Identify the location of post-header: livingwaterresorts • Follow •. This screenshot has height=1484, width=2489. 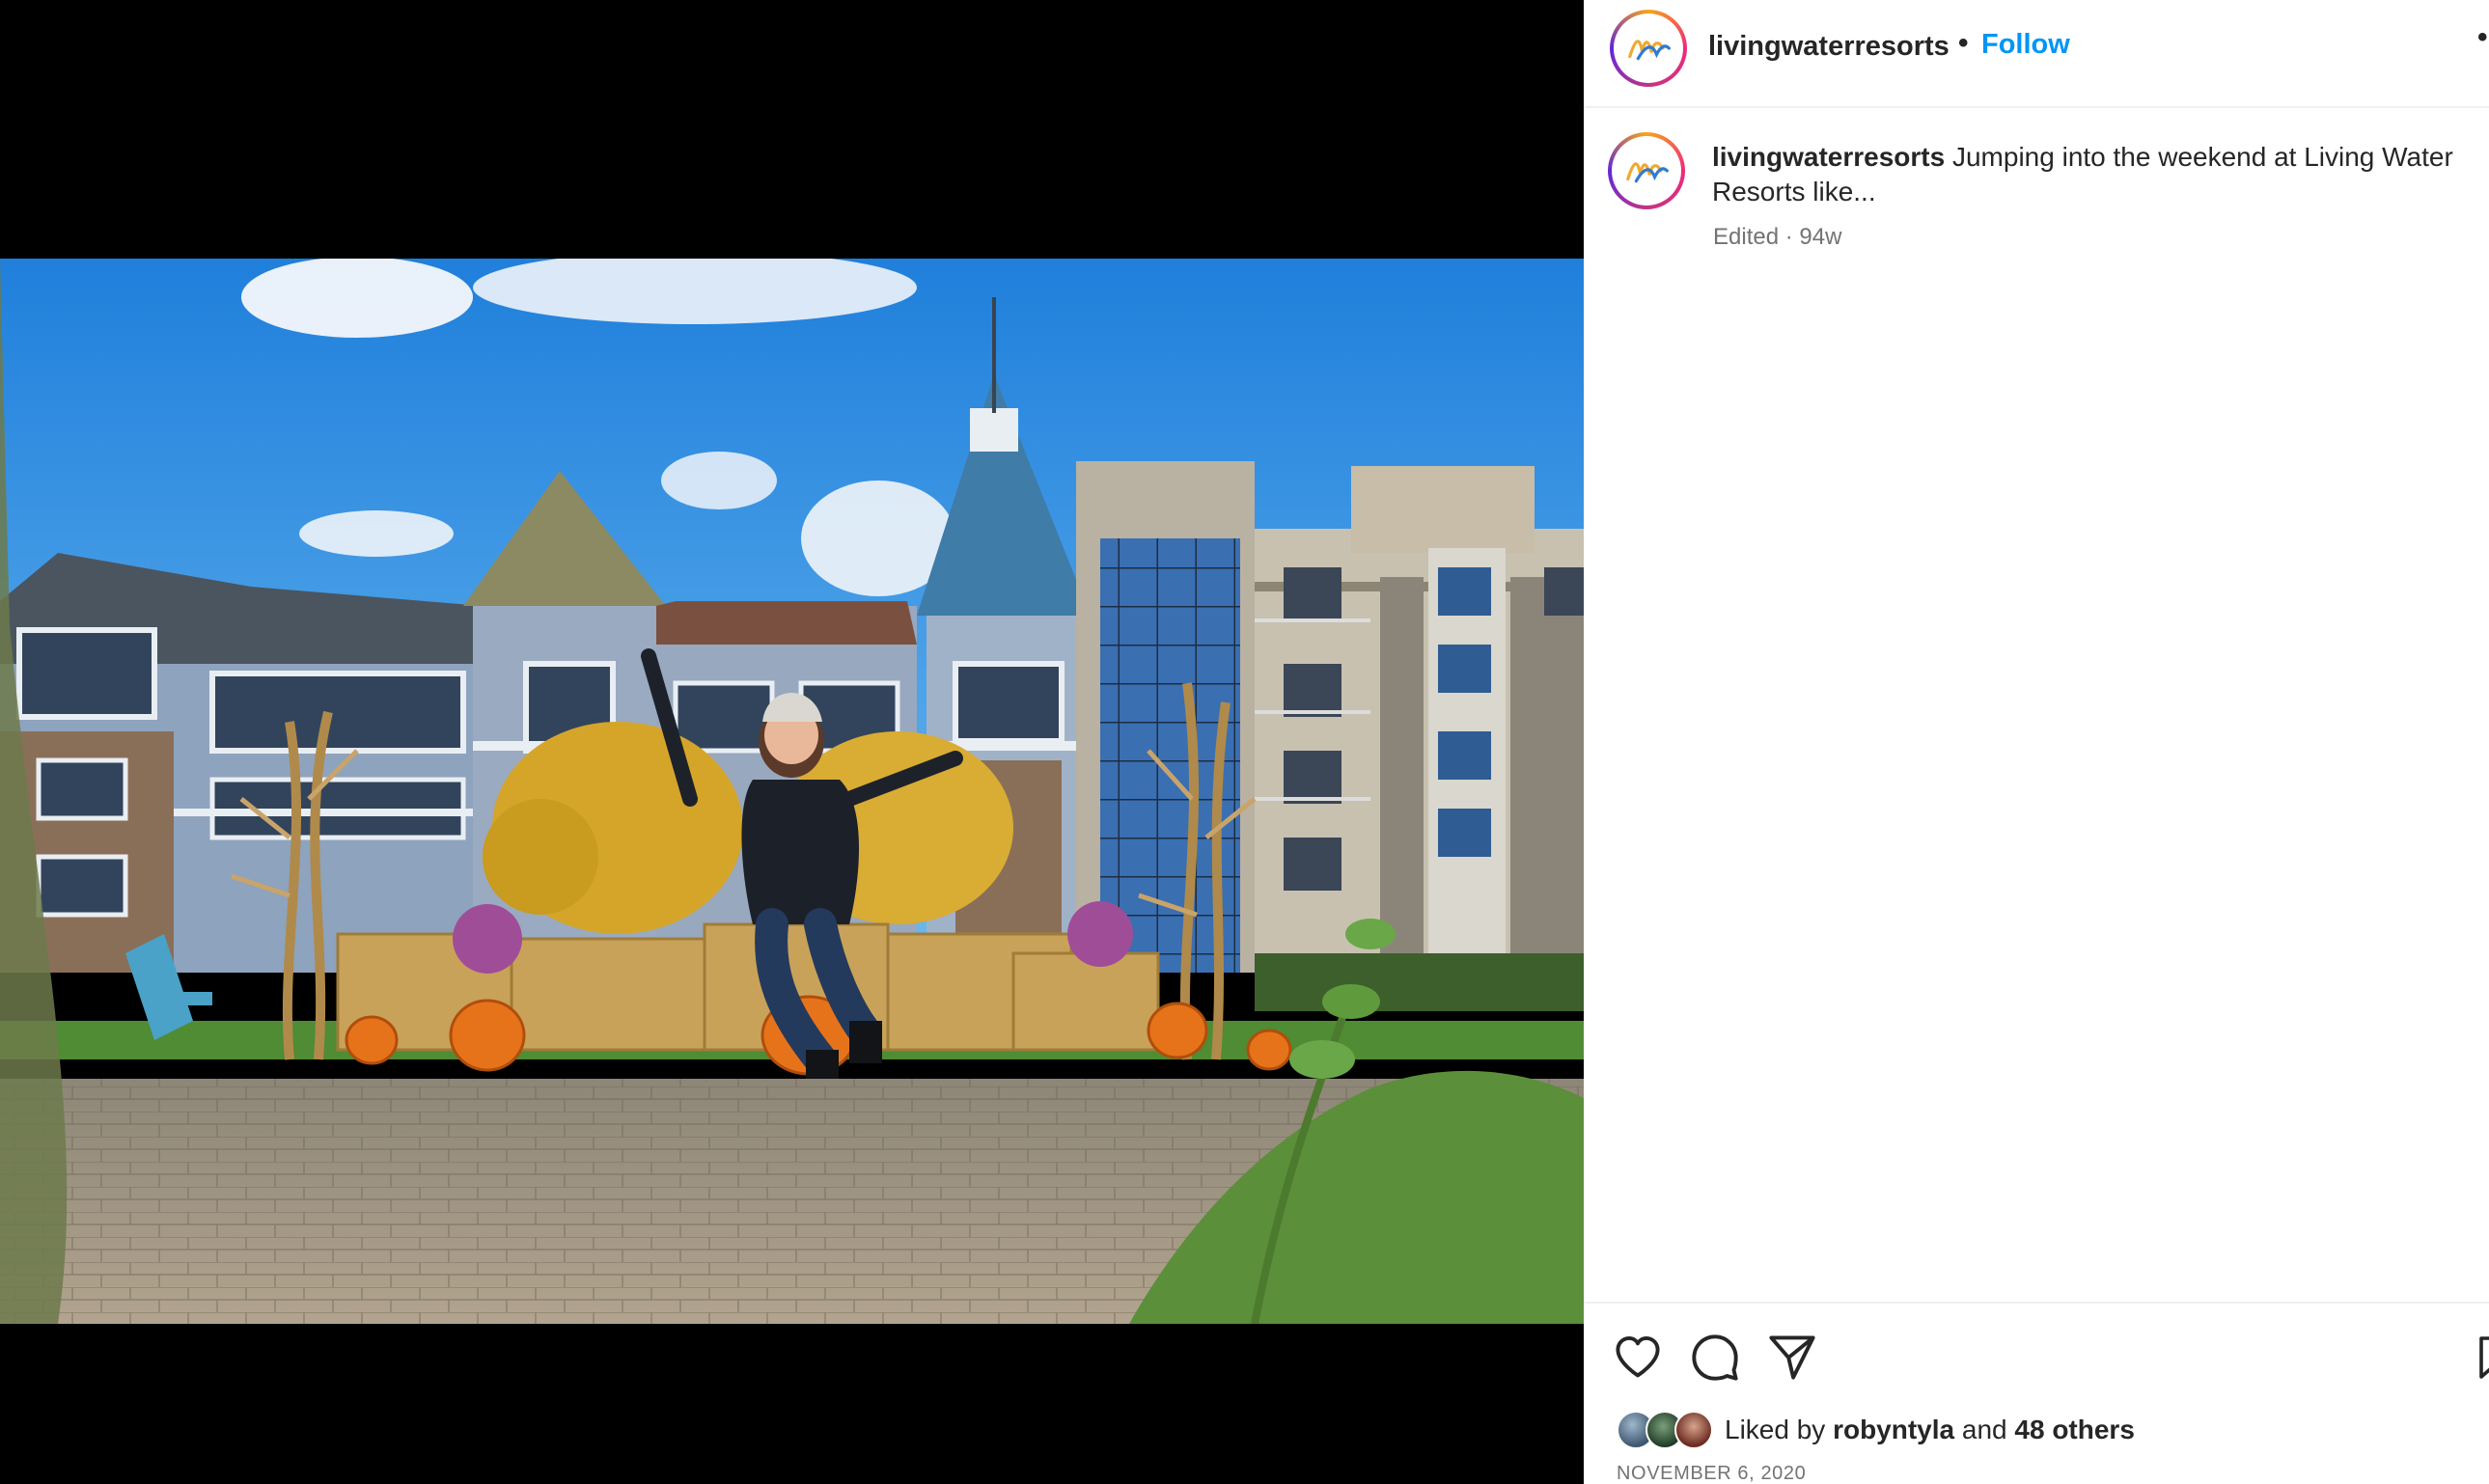
(2036, 54).